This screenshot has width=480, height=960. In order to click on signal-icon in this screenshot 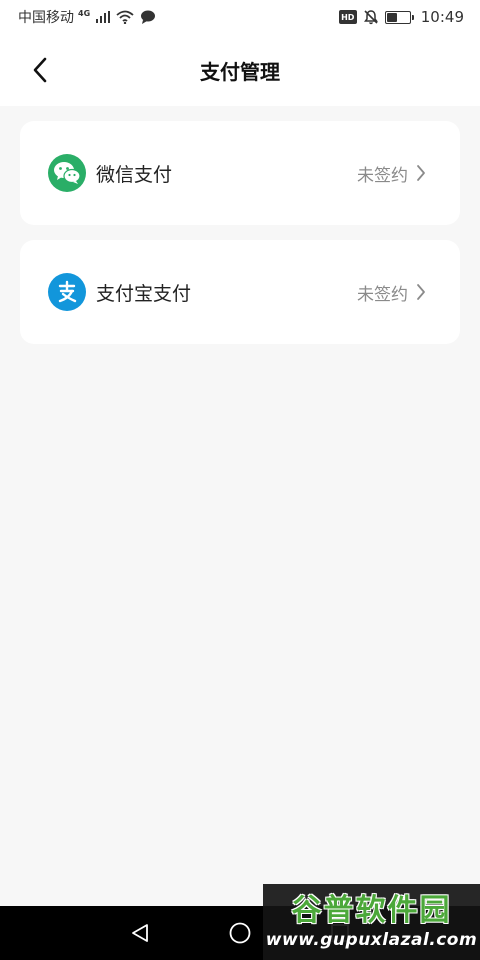, I will do `click(103, 17)`.